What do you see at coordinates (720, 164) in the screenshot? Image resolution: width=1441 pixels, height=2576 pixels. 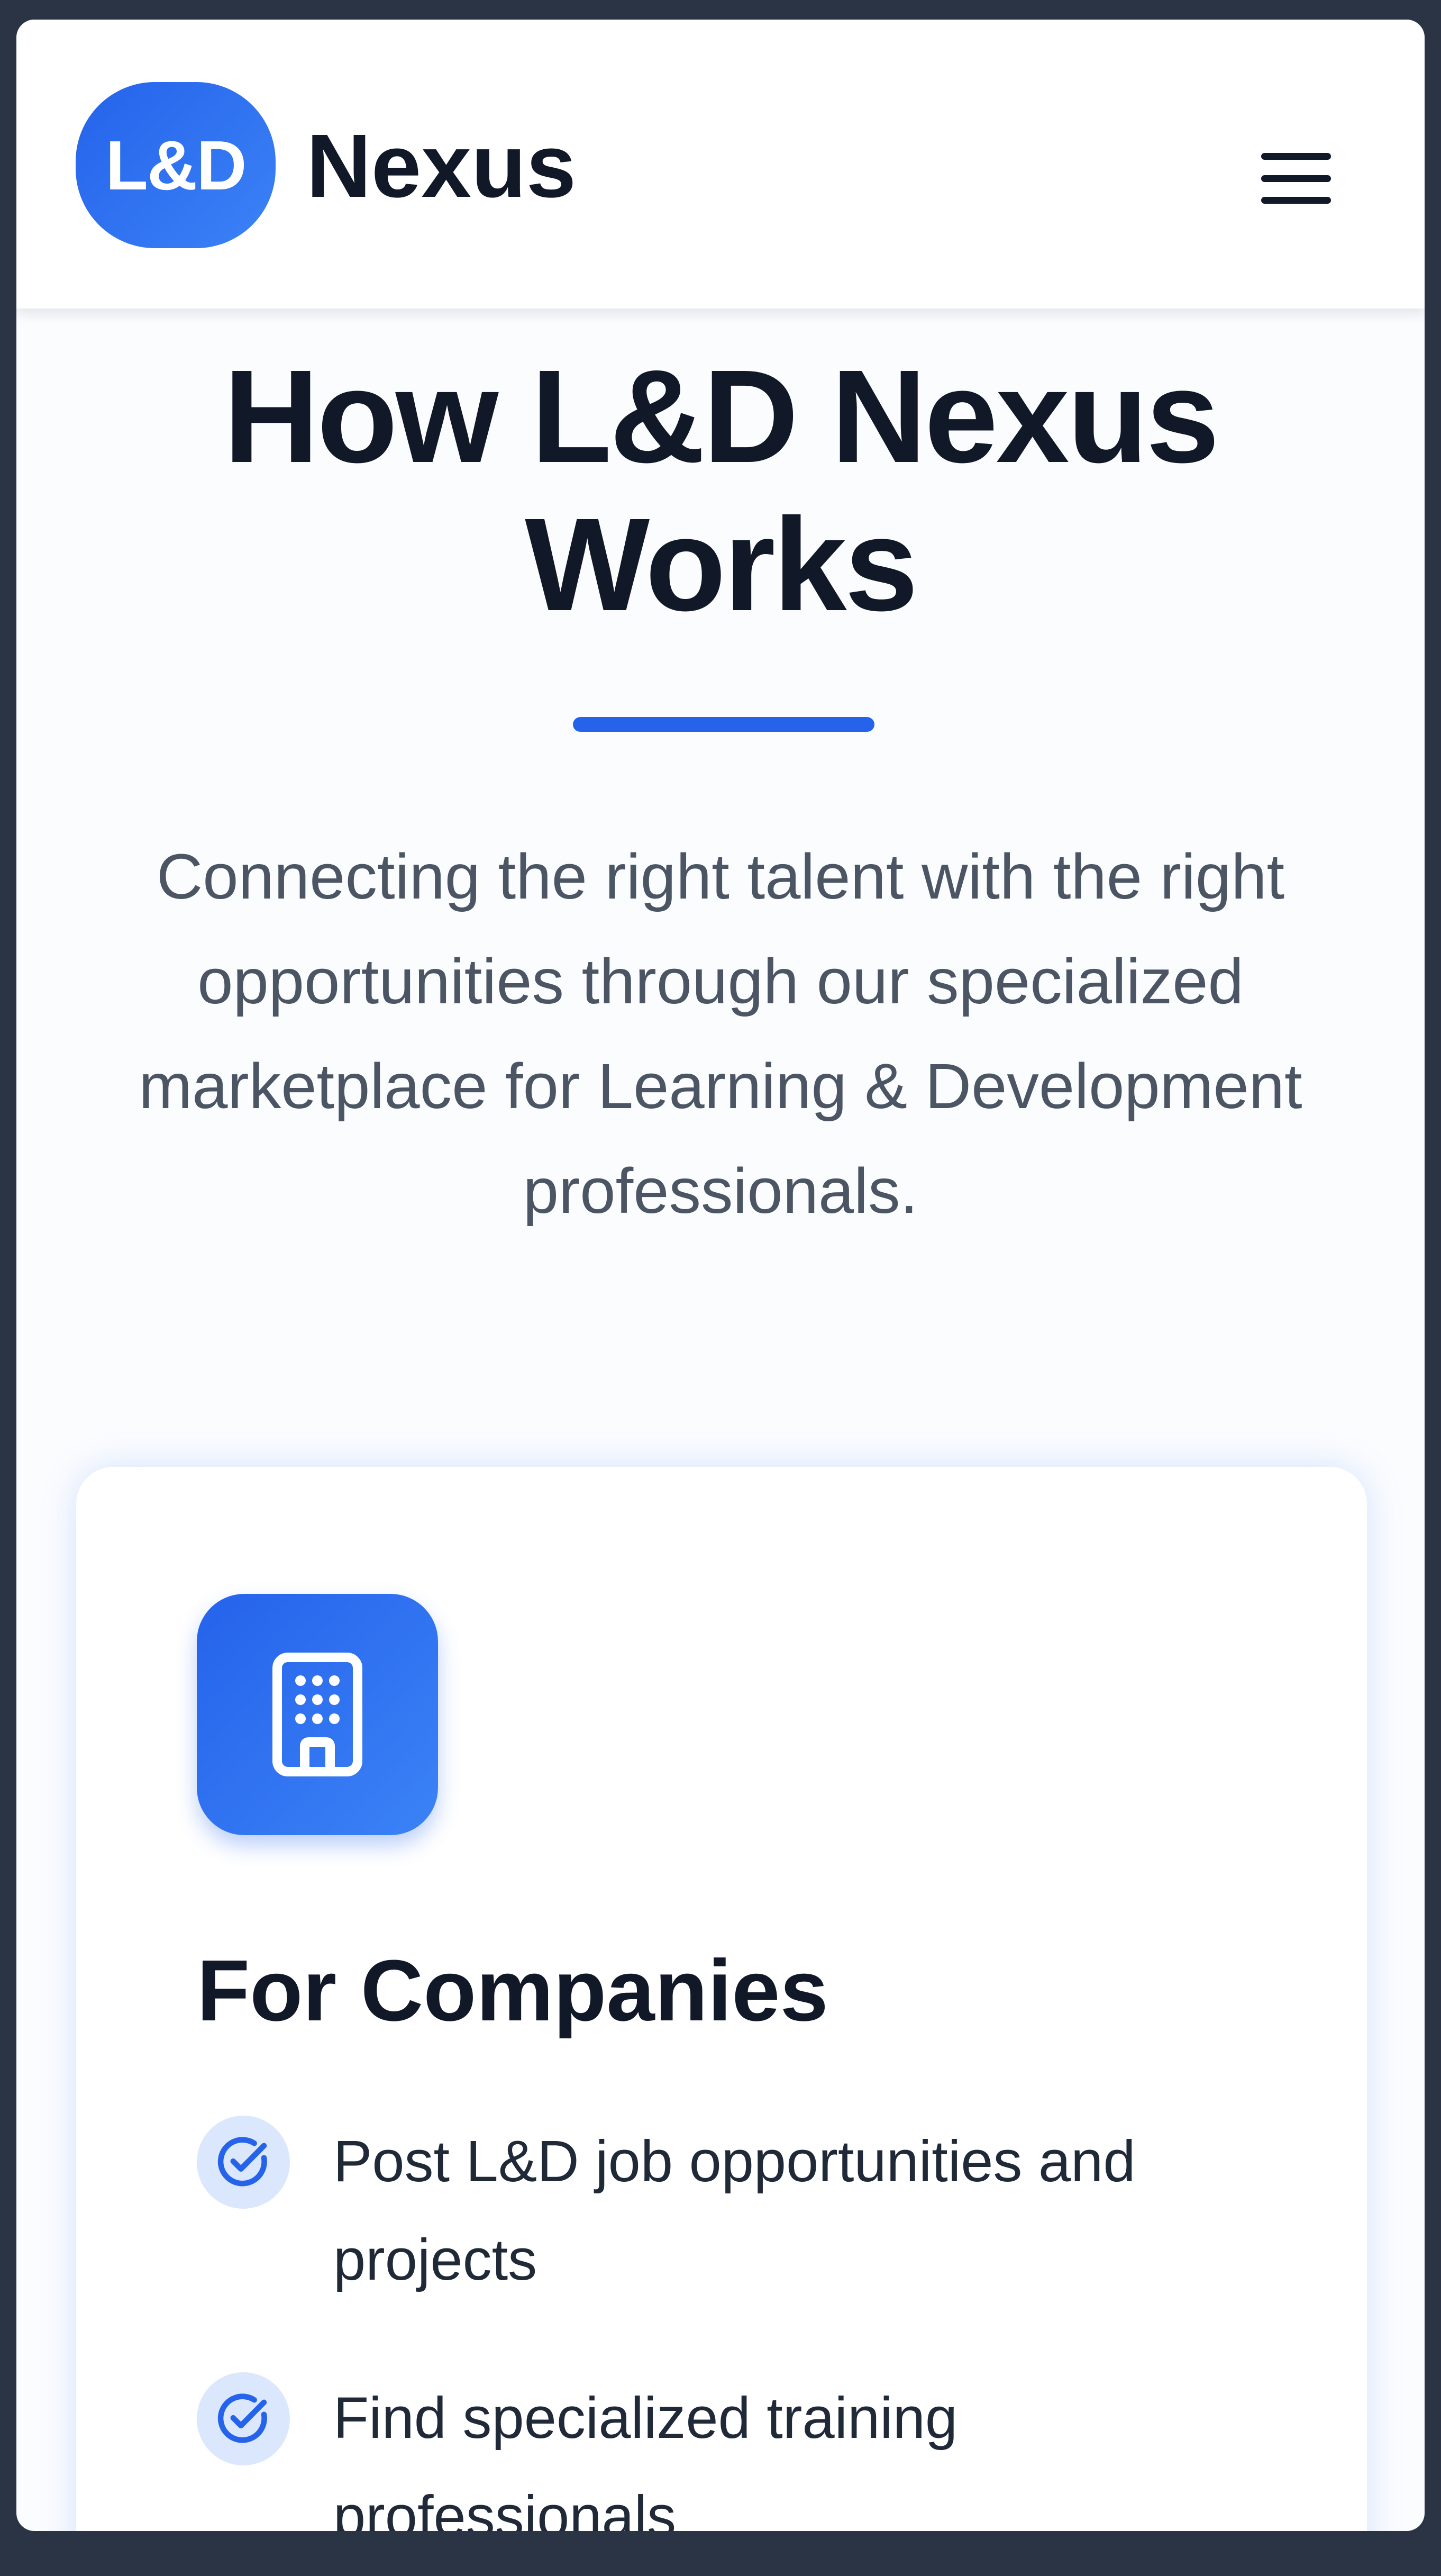 I see `top-navbar: L&D Nexus` at bounding box center [720, 164].